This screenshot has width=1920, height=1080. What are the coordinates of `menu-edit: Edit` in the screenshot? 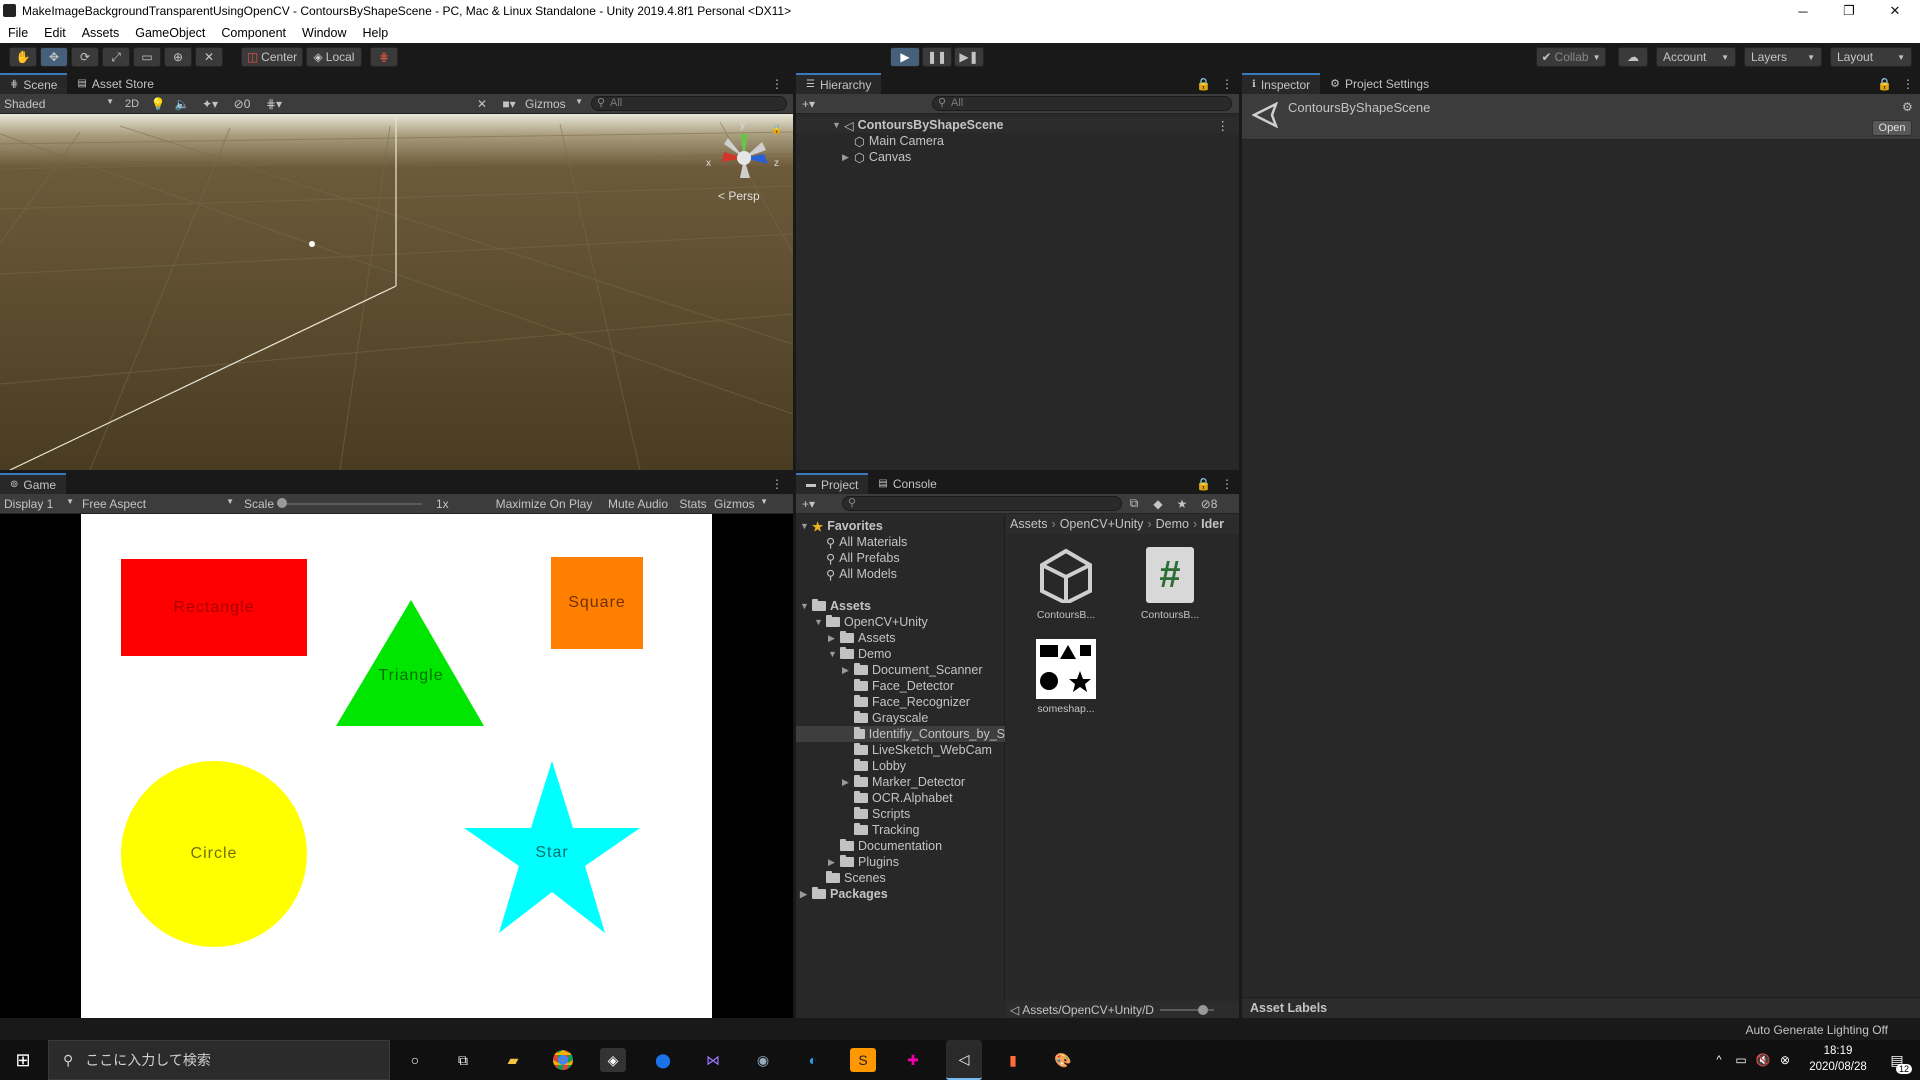 It's located at (55, 33).